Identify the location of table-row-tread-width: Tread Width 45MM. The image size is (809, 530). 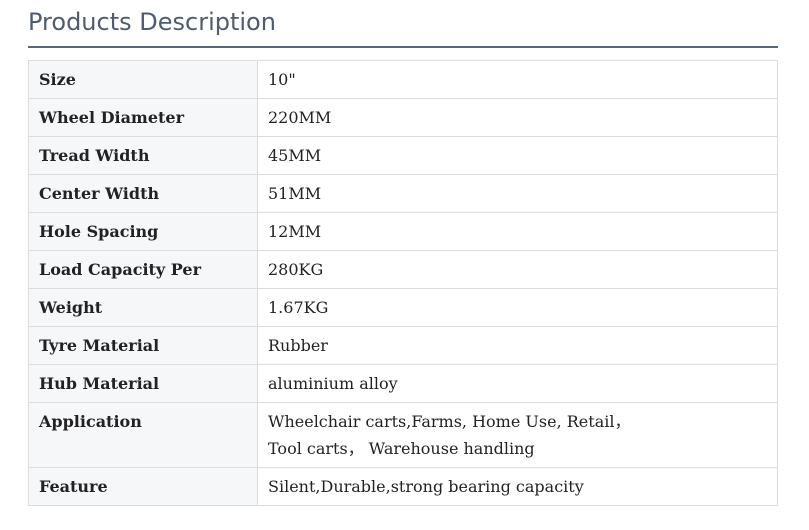
(403, 155).